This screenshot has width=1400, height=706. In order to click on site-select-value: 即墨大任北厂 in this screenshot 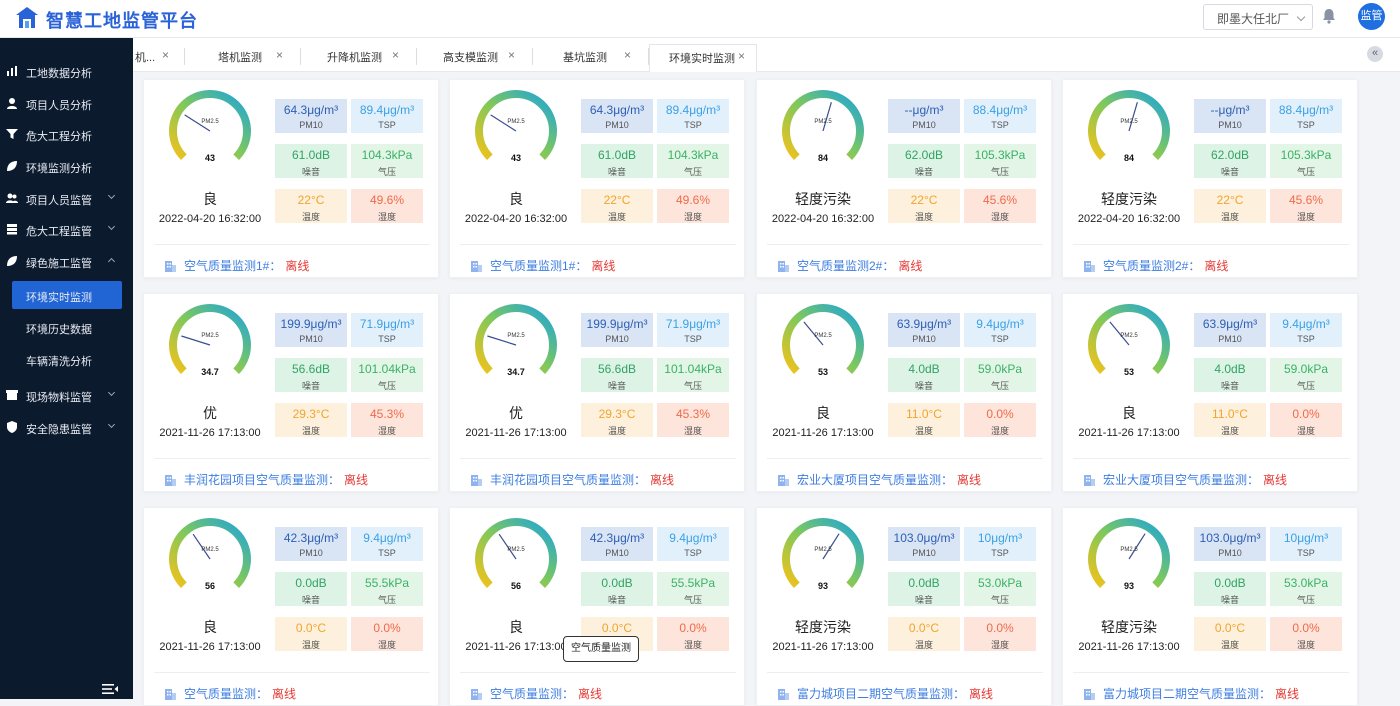, I will do `click(1253, 19)`.